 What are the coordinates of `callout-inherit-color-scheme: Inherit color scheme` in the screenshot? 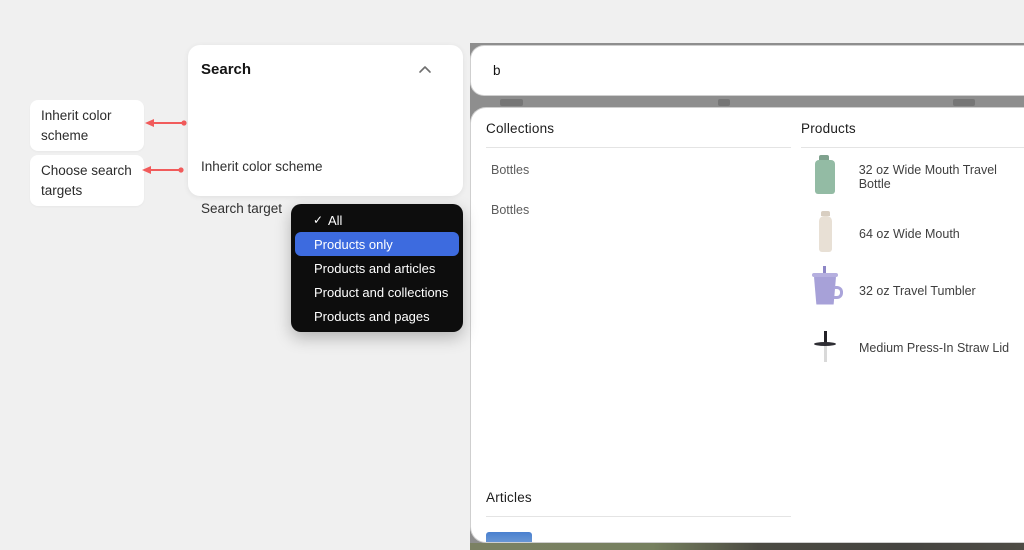 It's located at (87, 126).